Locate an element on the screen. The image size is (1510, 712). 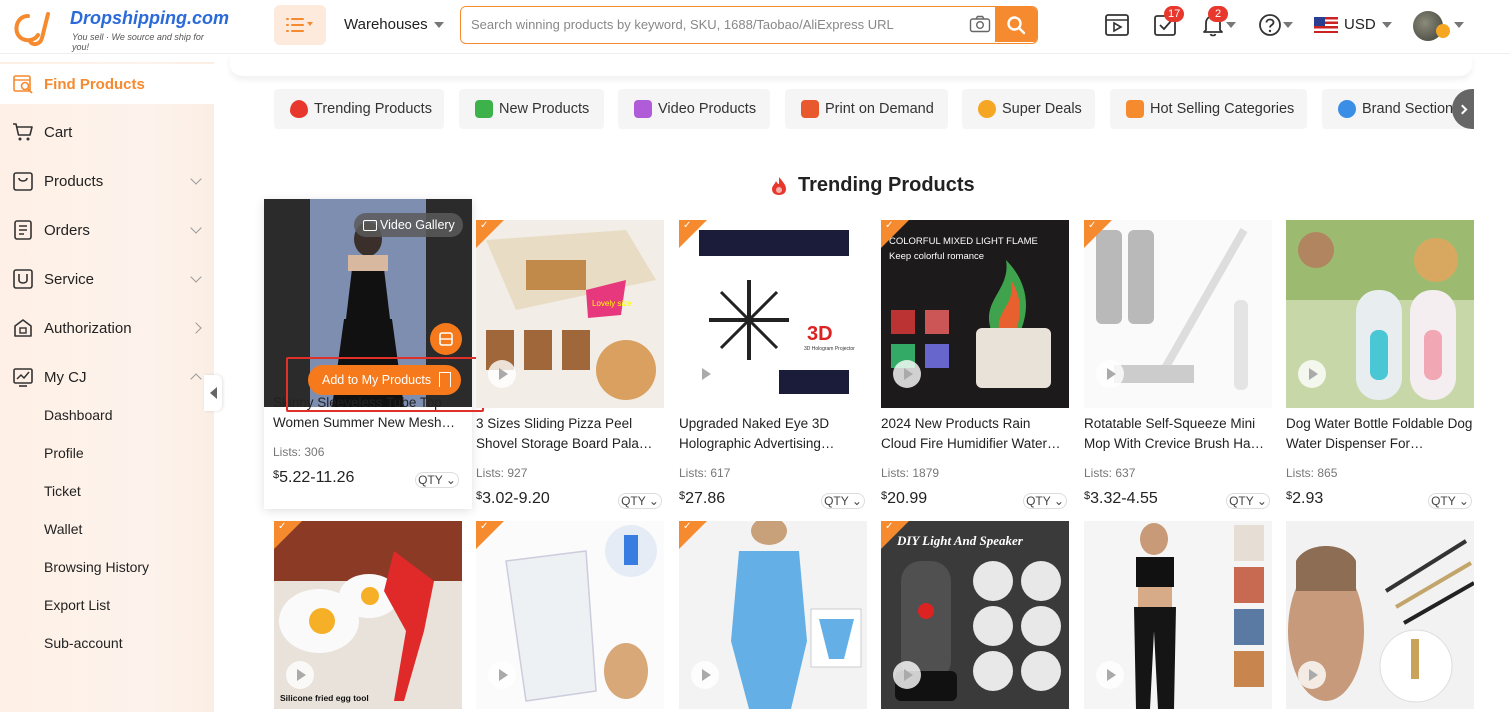
sidebar-item-products: Products is located at coordinates (107, 181).